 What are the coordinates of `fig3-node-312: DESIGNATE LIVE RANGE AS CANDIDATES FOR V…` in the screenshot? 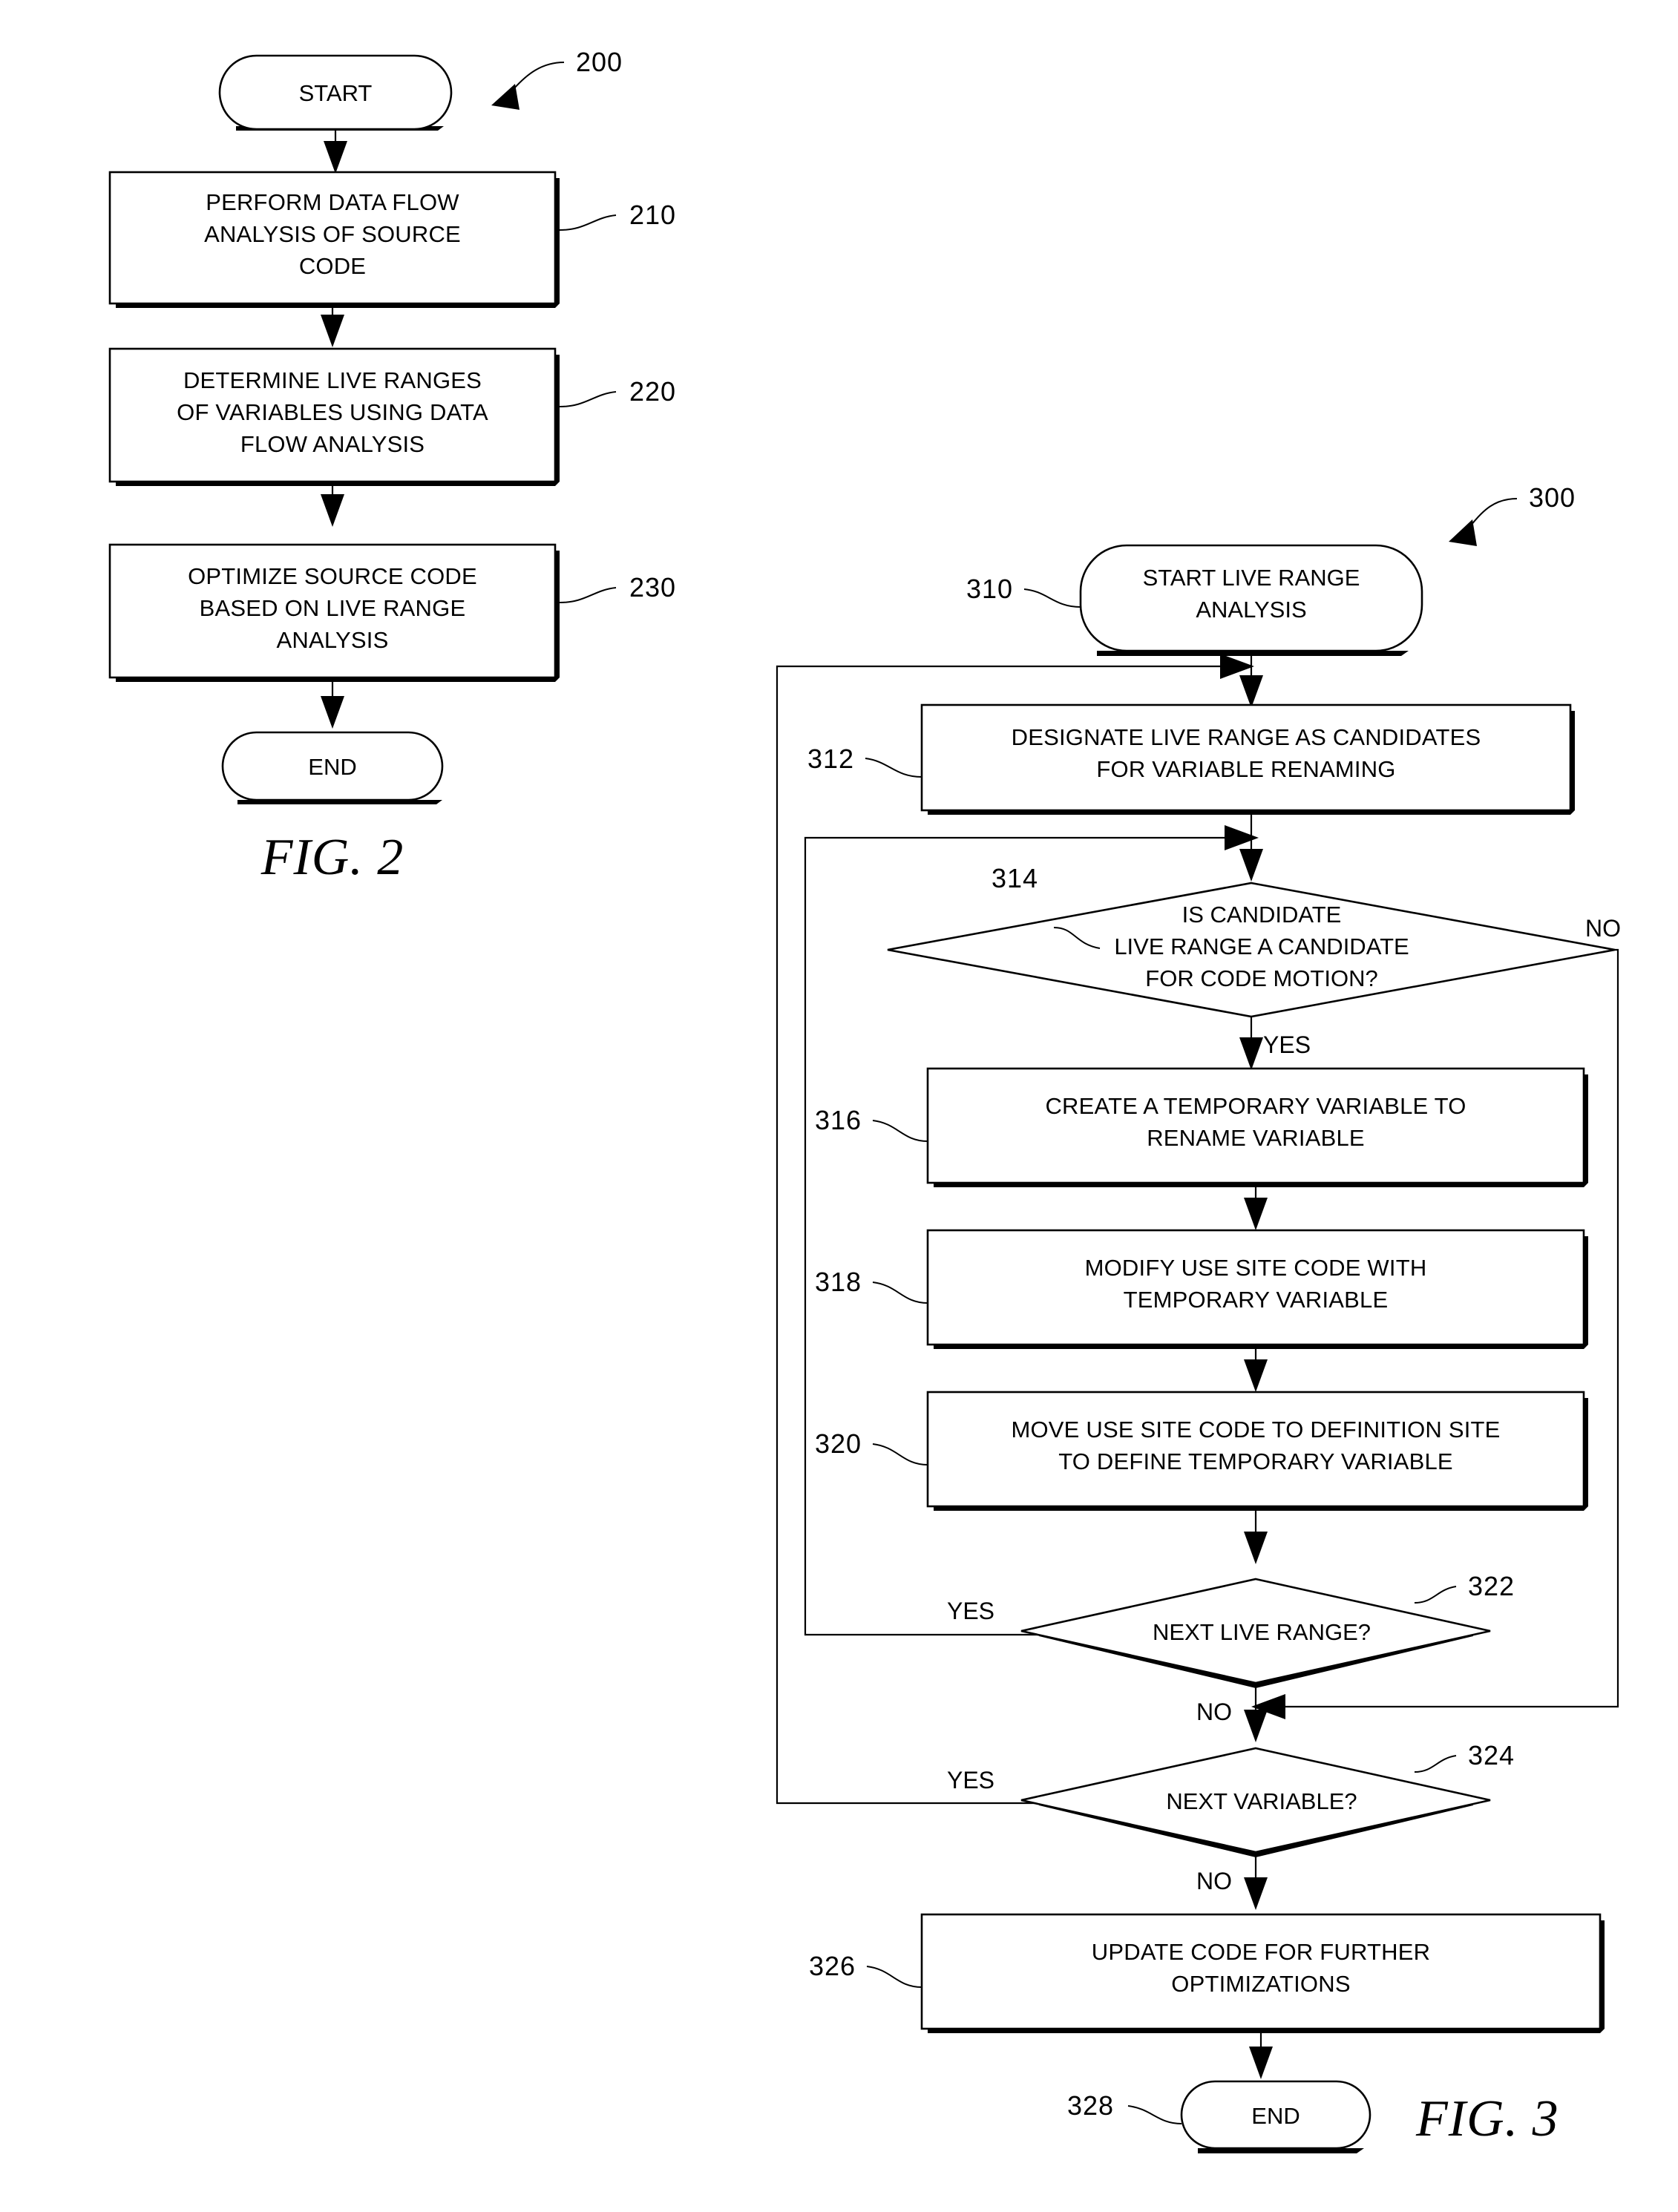 It's located at (1191, 759).